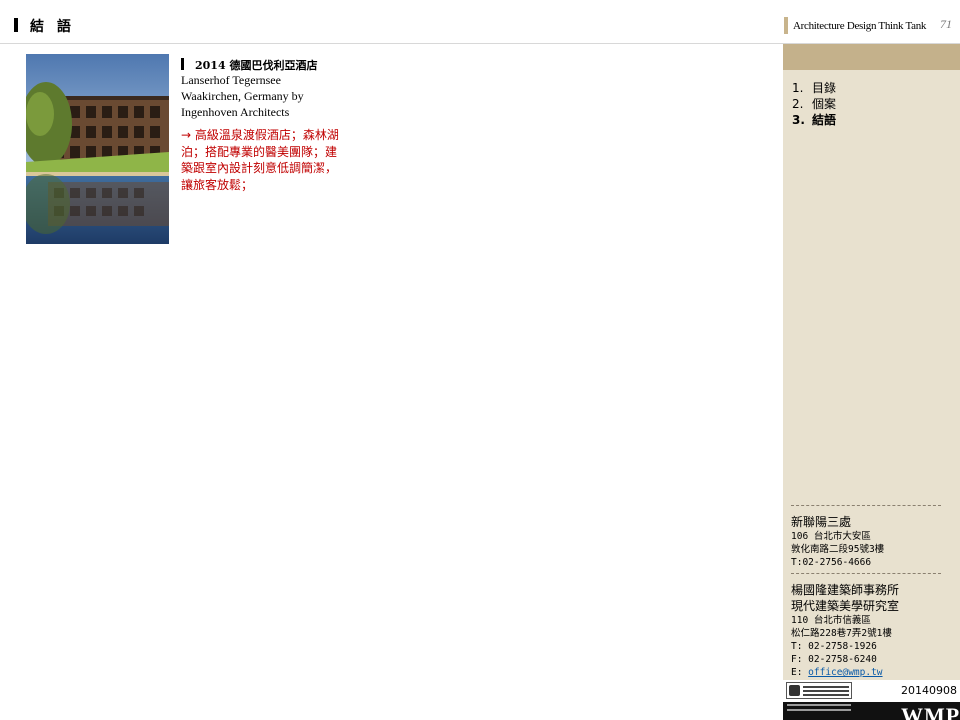 This screenshot has height=720, width=960. What do you see at coordinates (826, 690) in the screenshot?
I see `logo-lettering` at bounding box center [826, 690].